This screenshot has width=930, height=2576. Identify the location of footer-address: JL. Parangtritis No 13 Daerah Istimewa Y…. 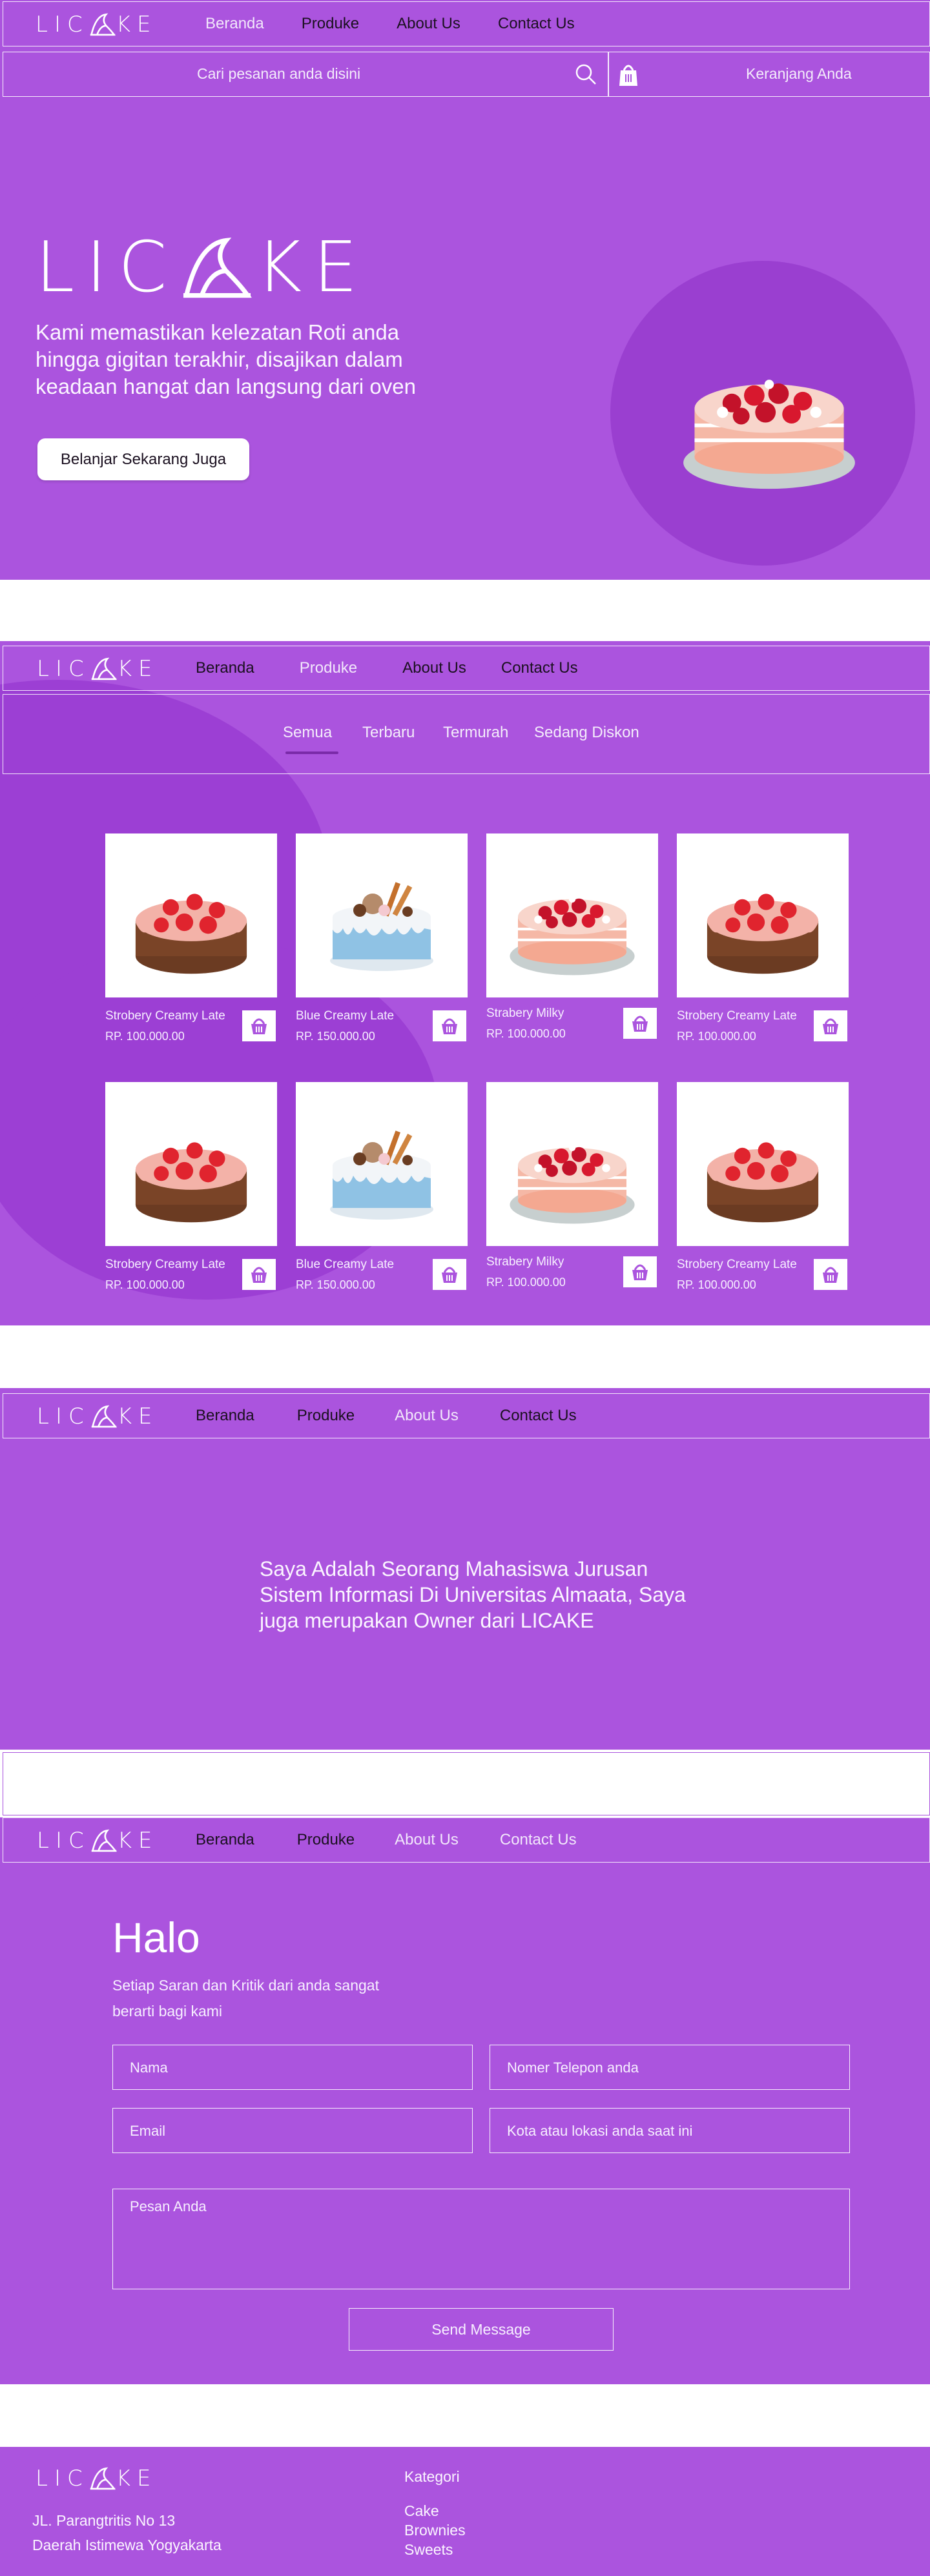
(127, 2533).